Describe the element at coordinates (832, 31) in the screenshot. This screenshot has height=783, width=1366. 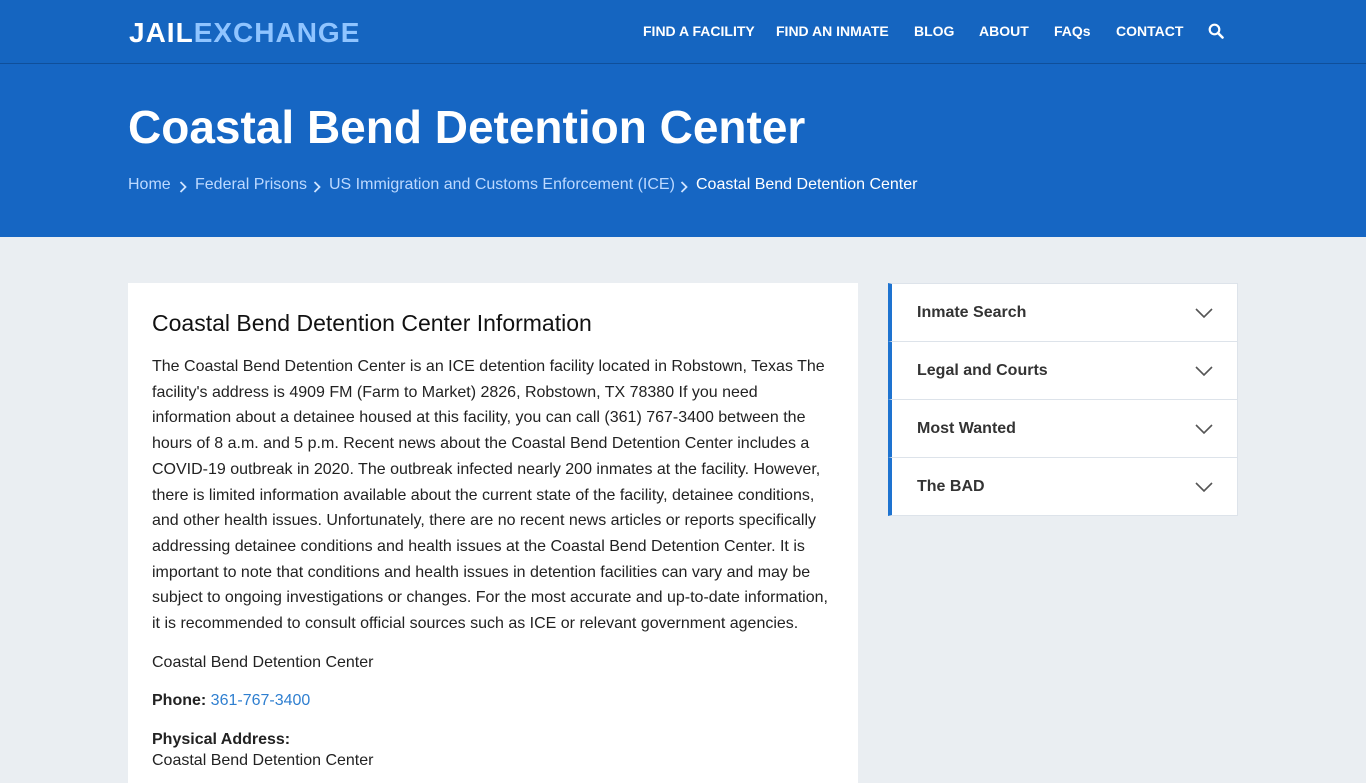
I see `nav-find-an-inmate: FIND AN INMATE` at that location.